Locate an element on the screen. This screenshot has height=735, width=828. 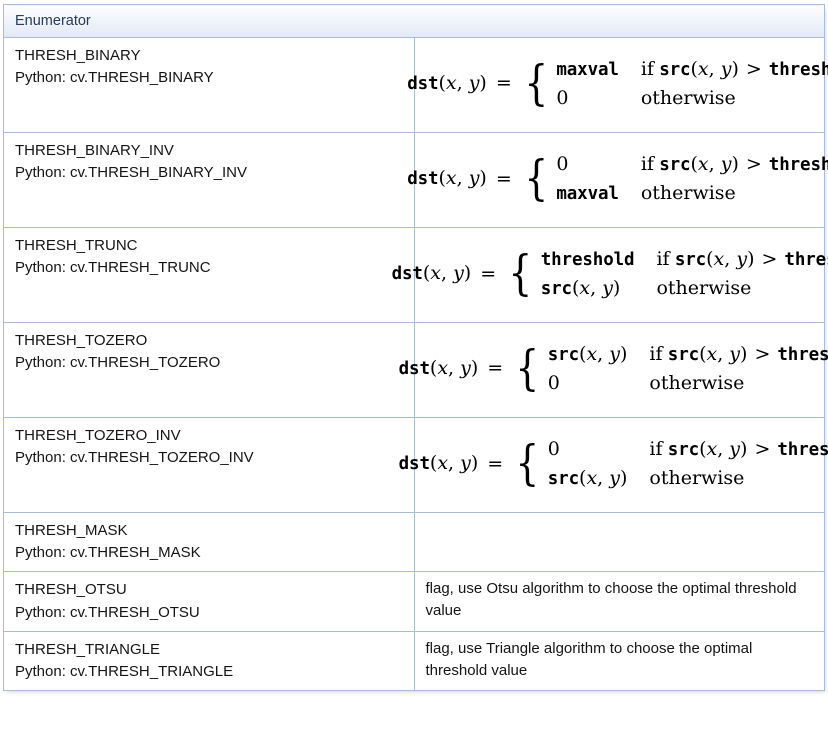
table-header-row: Enumerator is located at coordinates (414, 21).